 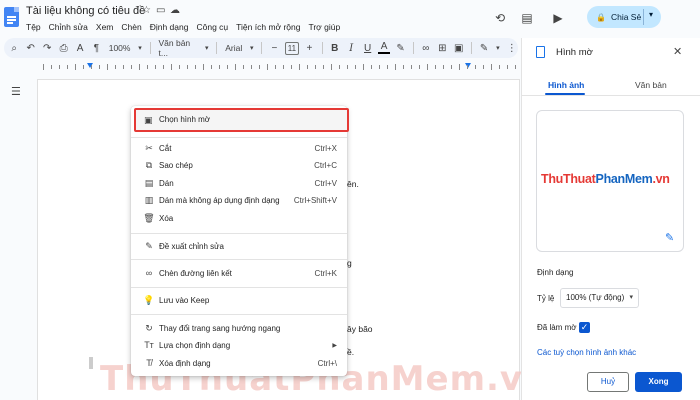 I want to click on menu-item-delete: 🗑 Xóa, so click(x=239, y=218).